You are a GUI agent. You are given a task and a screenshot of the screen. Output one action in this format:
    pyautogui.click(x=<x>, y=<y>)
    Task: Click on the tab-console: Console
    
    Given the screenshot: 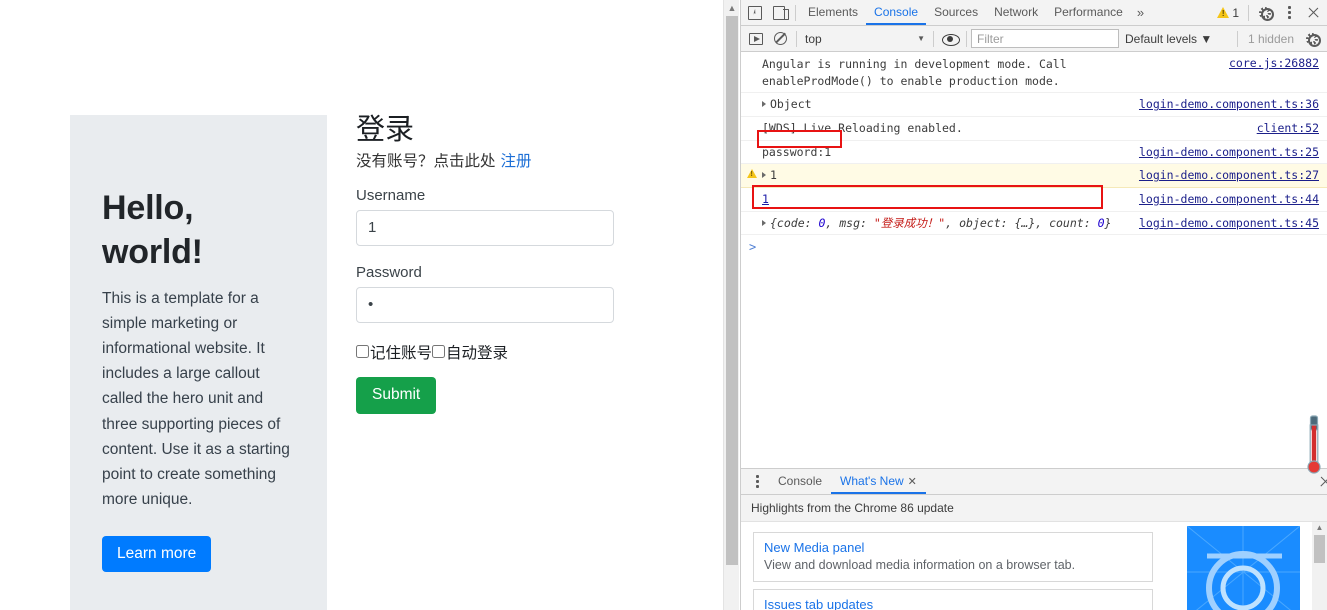 What is the action you would take?
    pyautogui.click(x=896, y=12)
    